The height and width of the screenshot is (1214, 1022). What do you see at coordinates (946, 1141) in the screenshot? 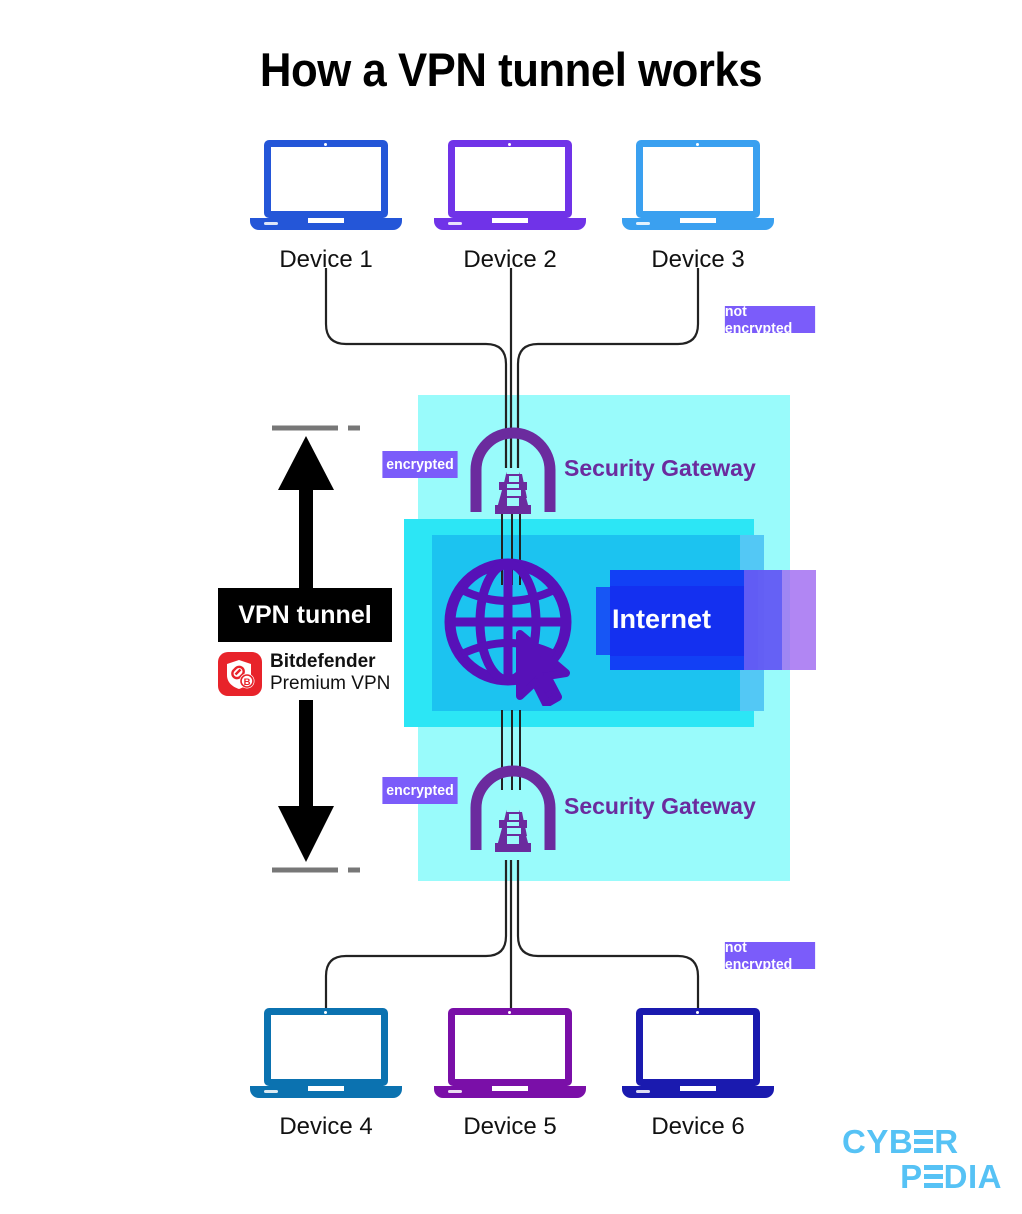
I see `cyberpedia-logo-text-b: R` at bounding box center [946, 1141].